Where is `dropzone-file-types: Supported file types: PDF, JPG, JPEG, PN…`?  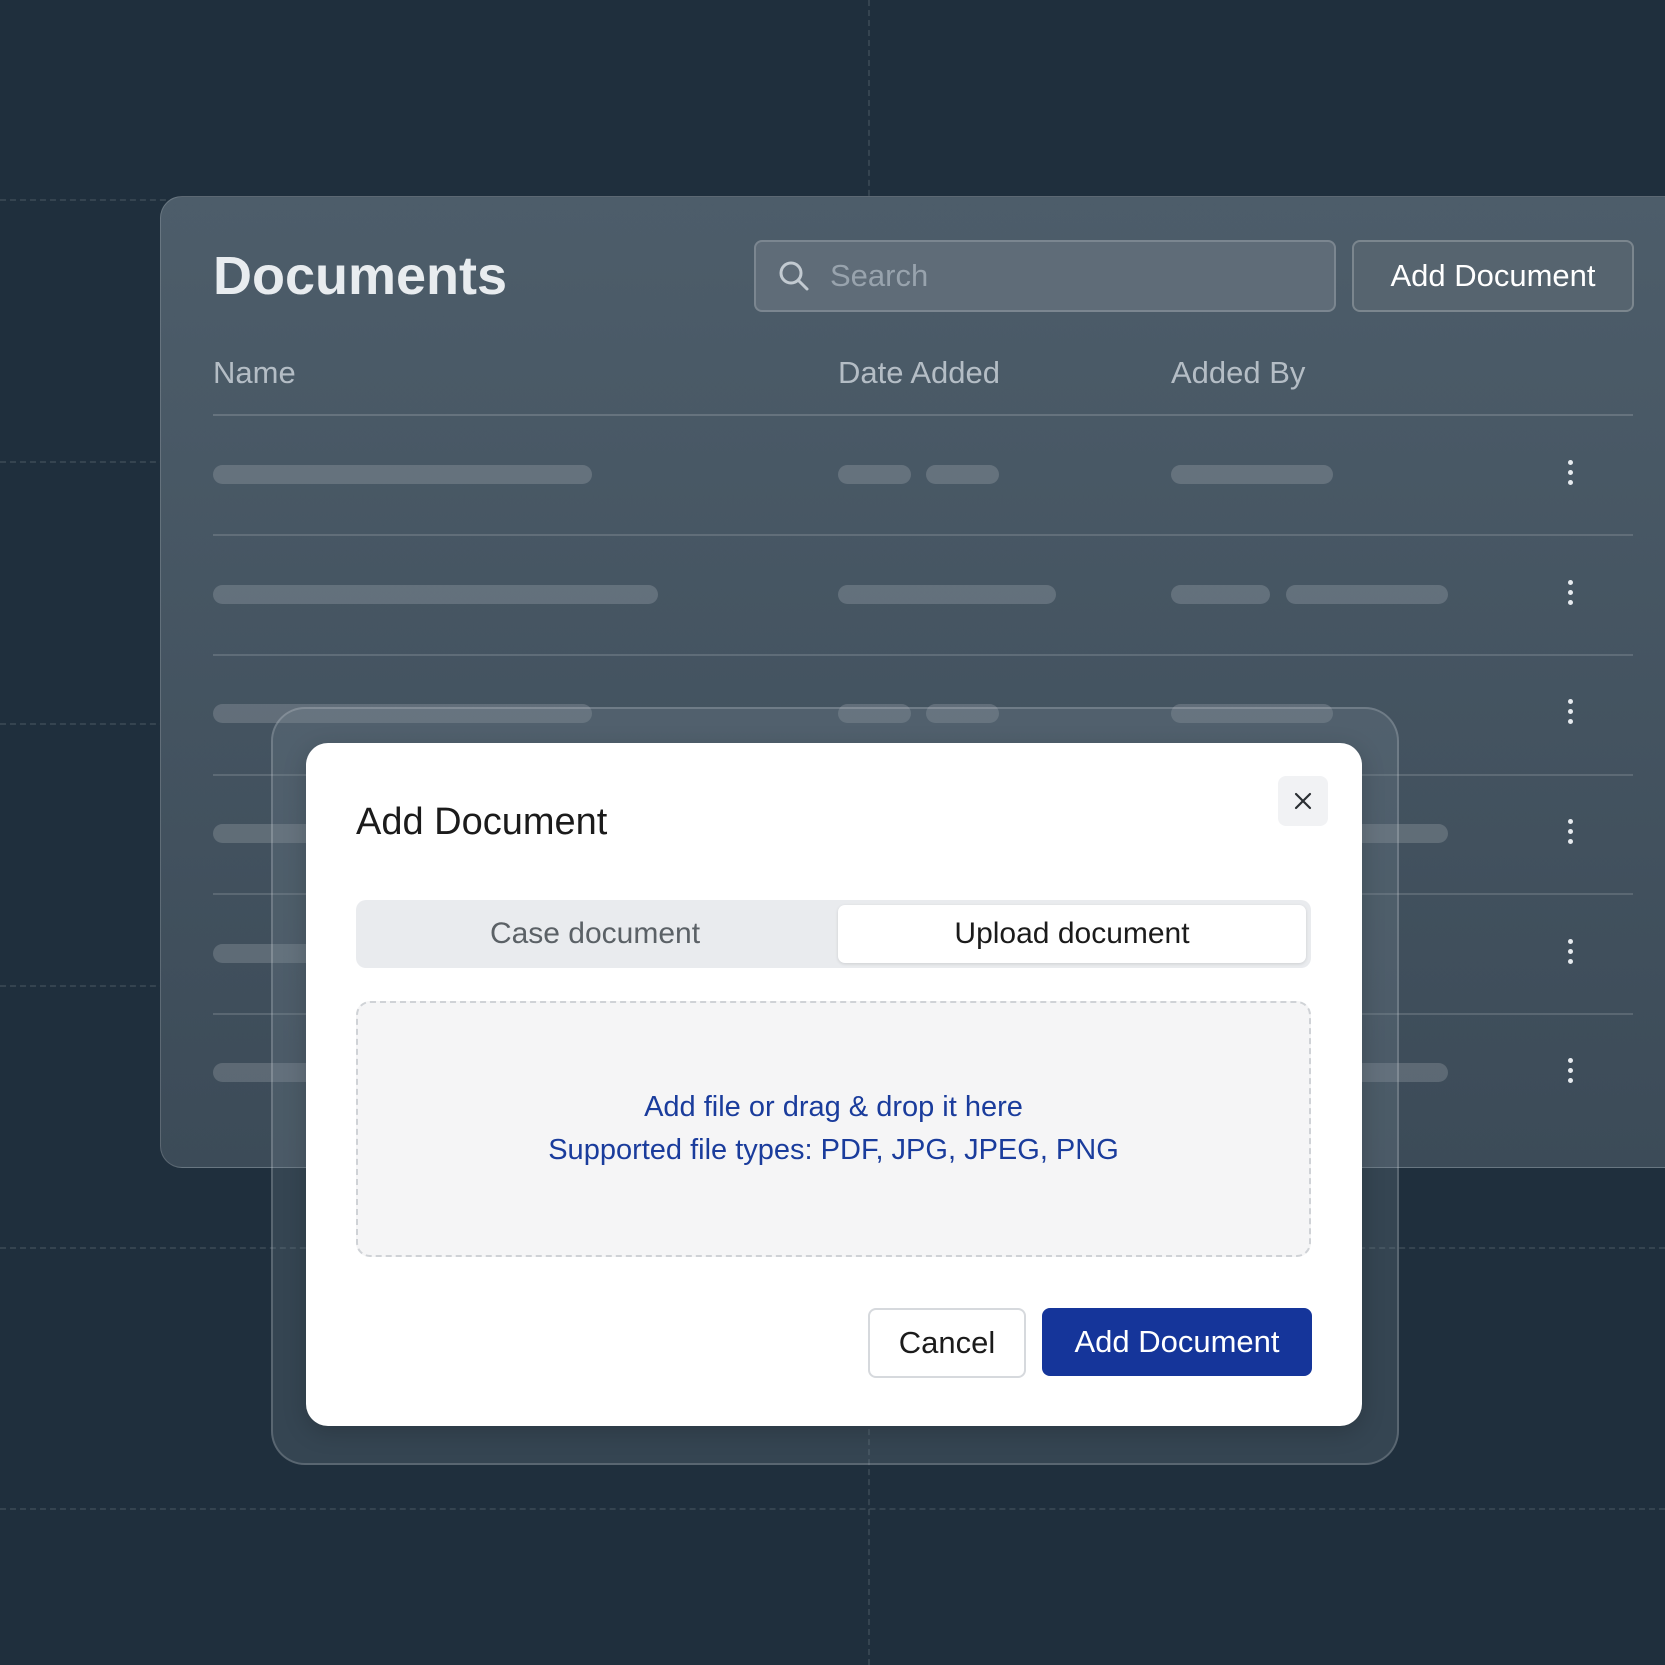
dropzone-file-types: Supported file types: PDF, JPG, JPEG, PN… is located at coordinates (833, 1150).